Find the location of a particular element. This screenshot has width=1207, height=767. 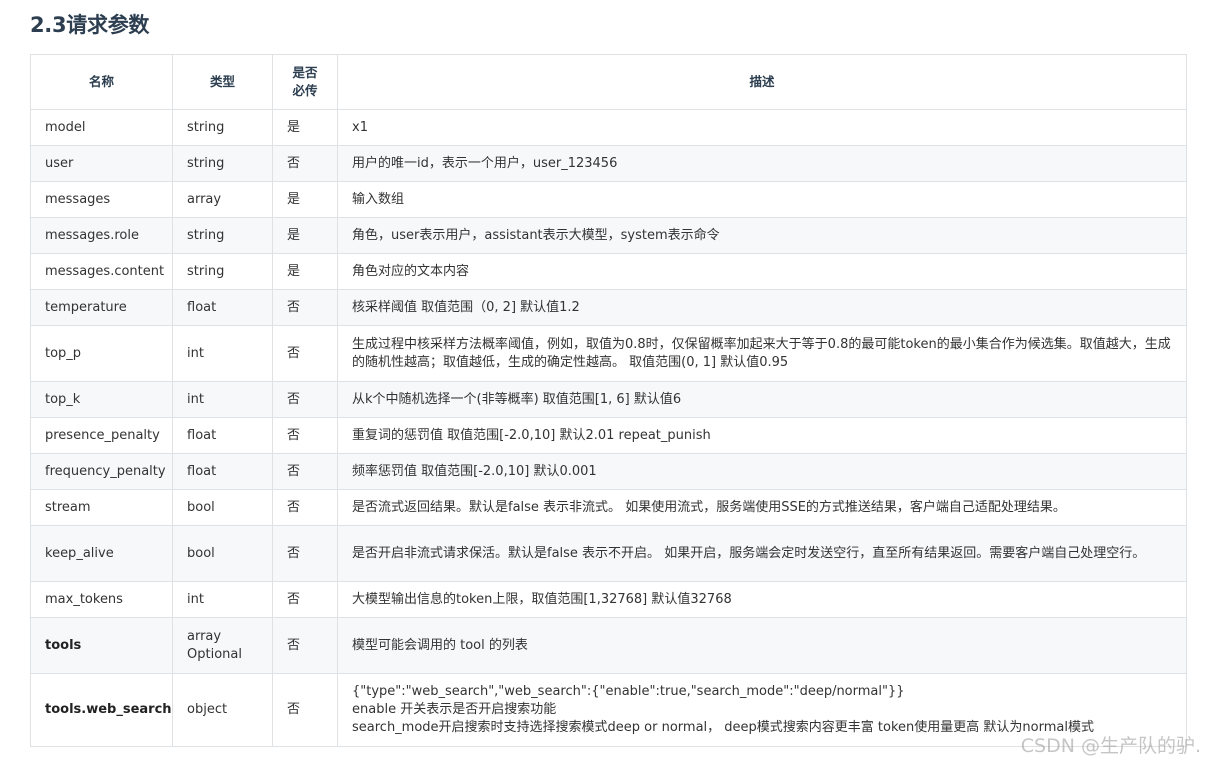

header-required-line2: 必传 is located at coordinates (305, 90).